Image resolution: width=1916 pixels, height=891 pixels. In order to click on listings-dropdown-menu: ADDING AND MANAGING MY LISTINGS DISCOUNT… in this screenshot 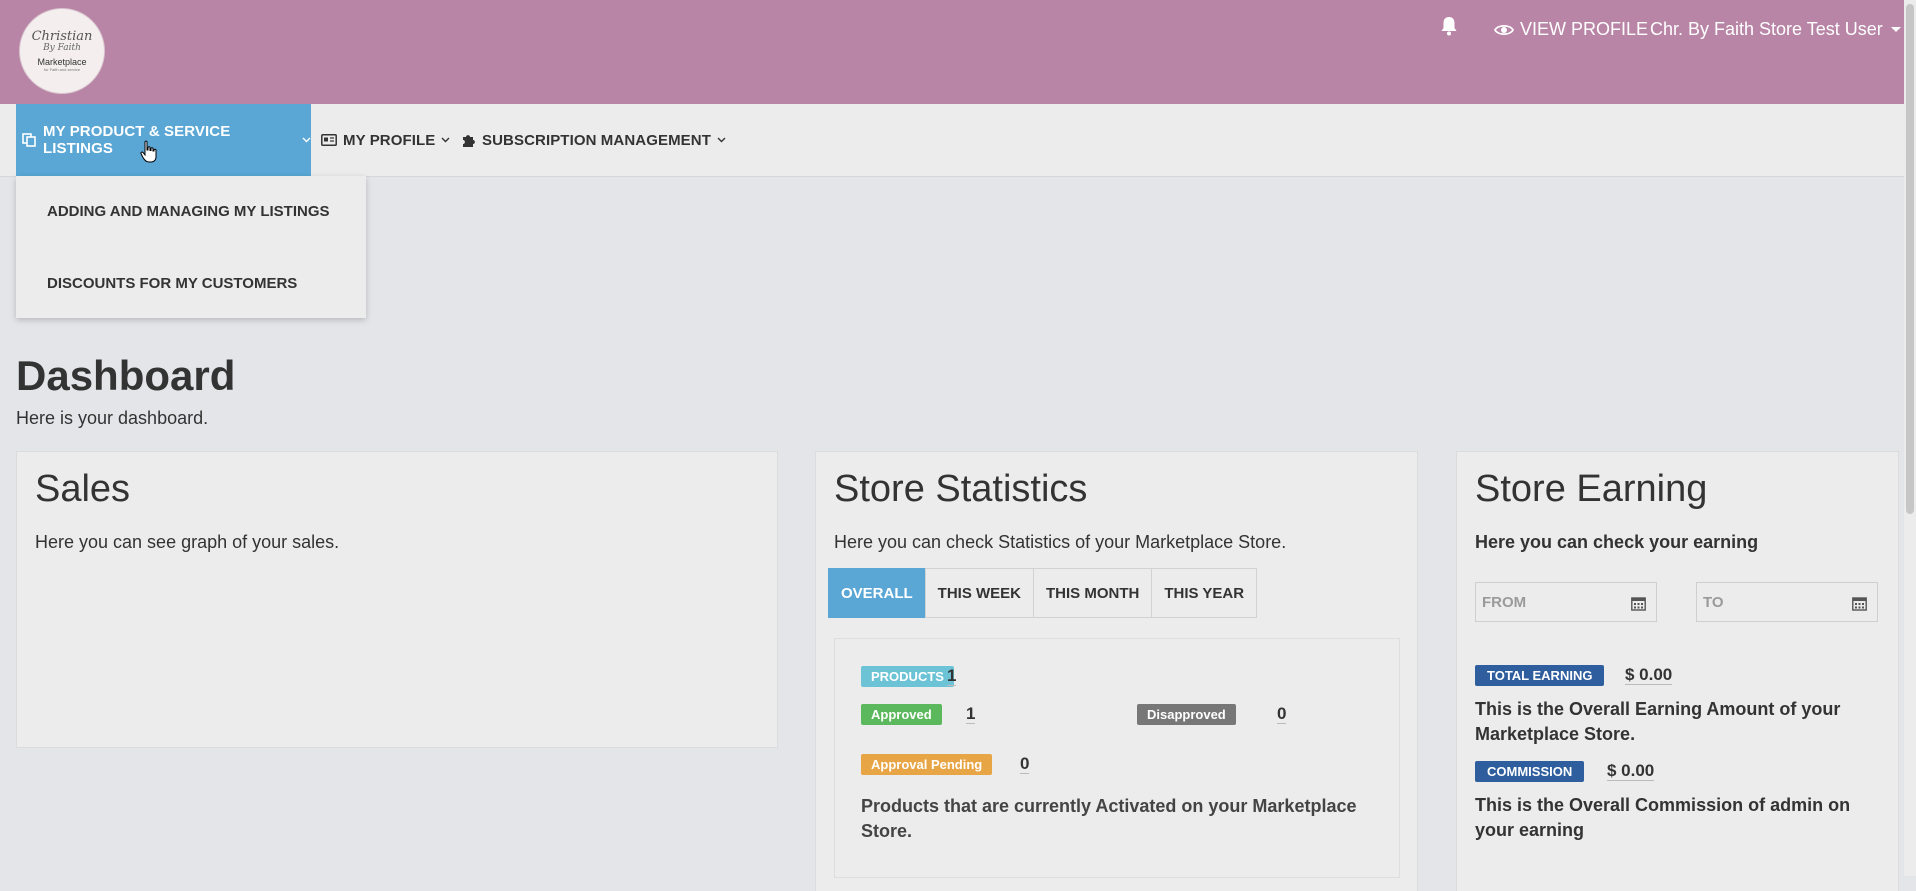, I will do `click(191, 247)`.